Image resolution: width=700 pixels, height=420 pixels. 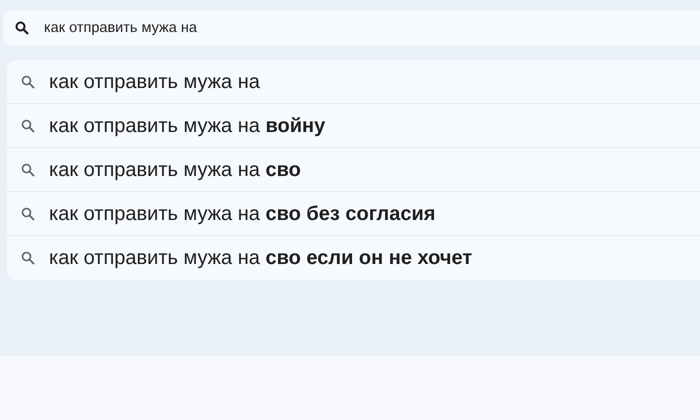 What do you see at coordinates (175, 169) in the screenshot?
I see `suggestion-item: как отправить мужа на сво` at bounding box center [175, 169].